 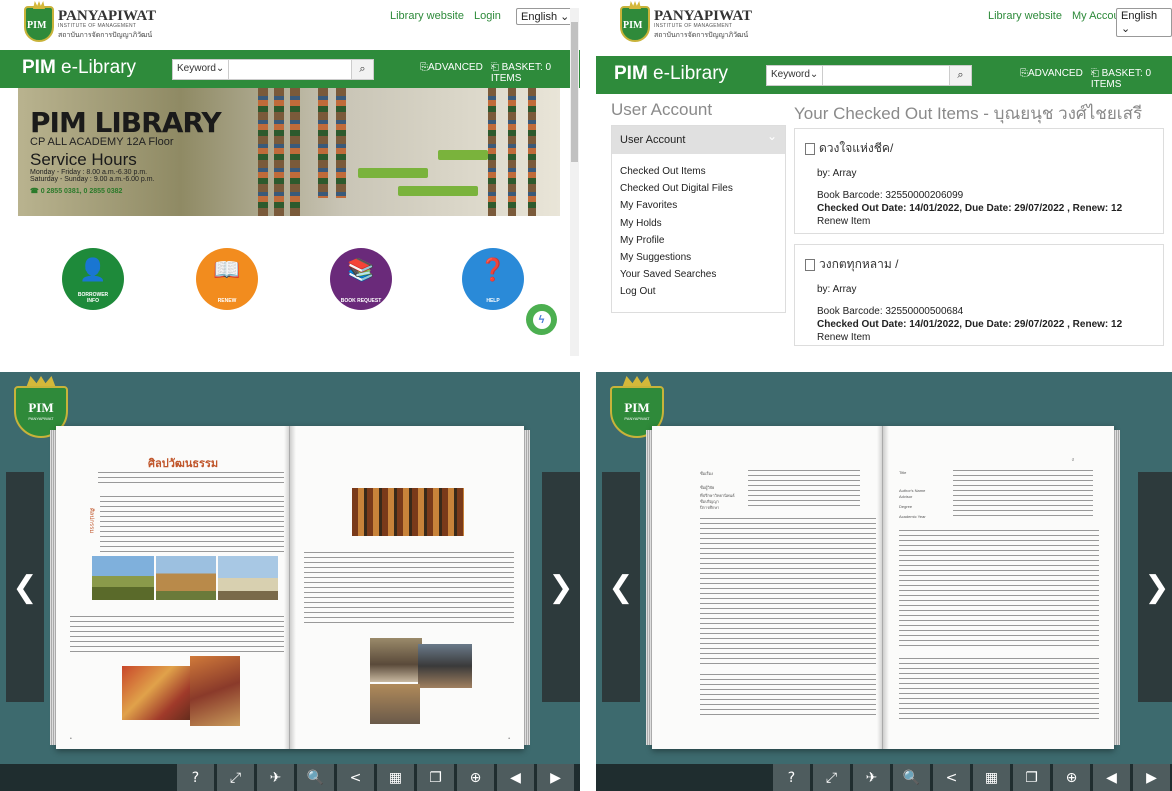 What do you see at coordinates (698, 140) in the screenshot?
I see `sidebar-header: User Account` at bounding box center [698, 140].